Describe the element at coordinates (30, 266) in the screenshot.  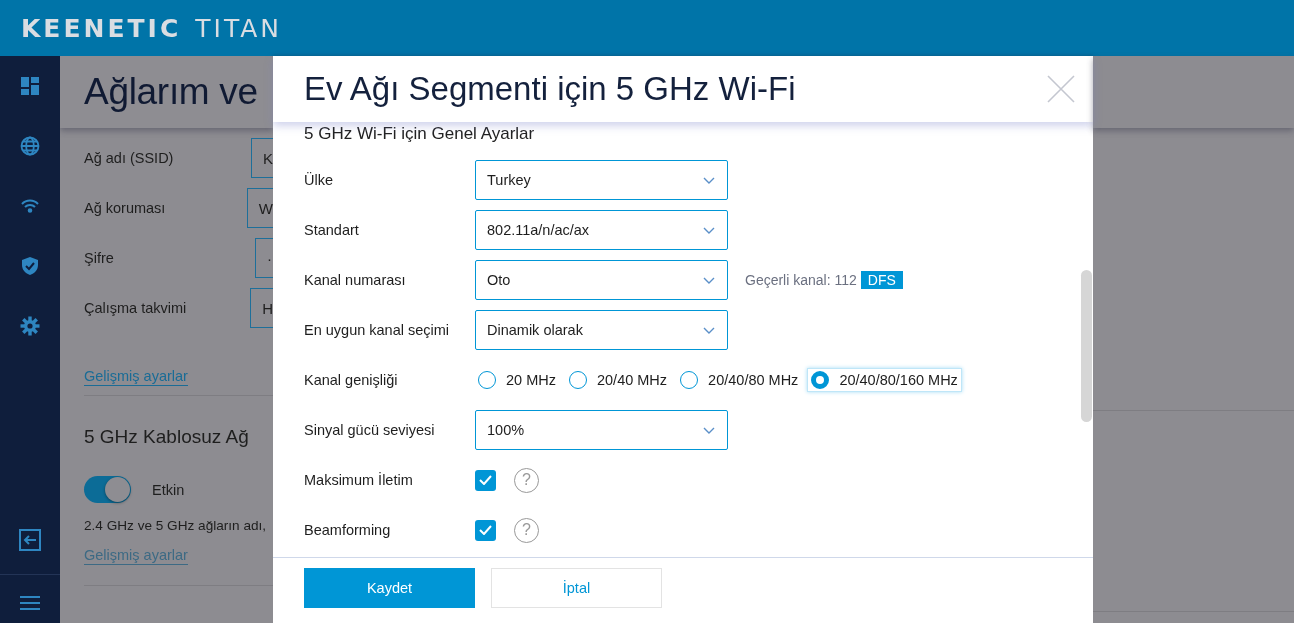
I see `shield-icon` at that location.